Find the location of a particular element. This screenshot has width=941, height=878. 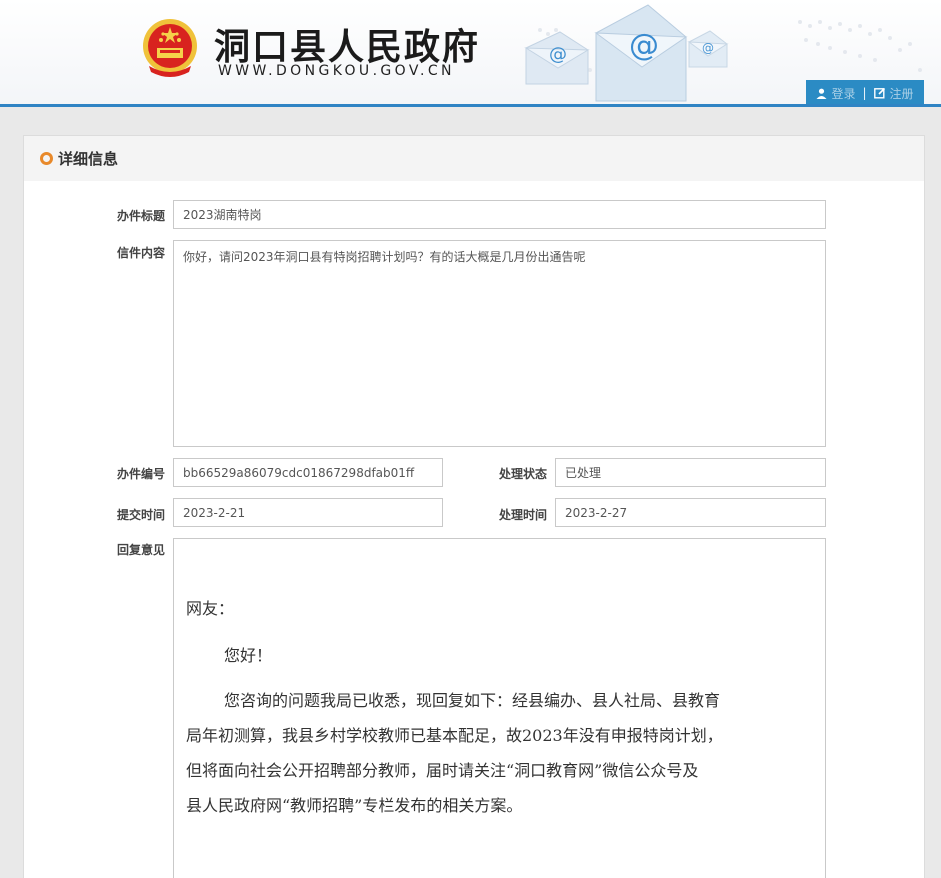

case-number-label: 办件编号 is located at coordinates (140, 474).